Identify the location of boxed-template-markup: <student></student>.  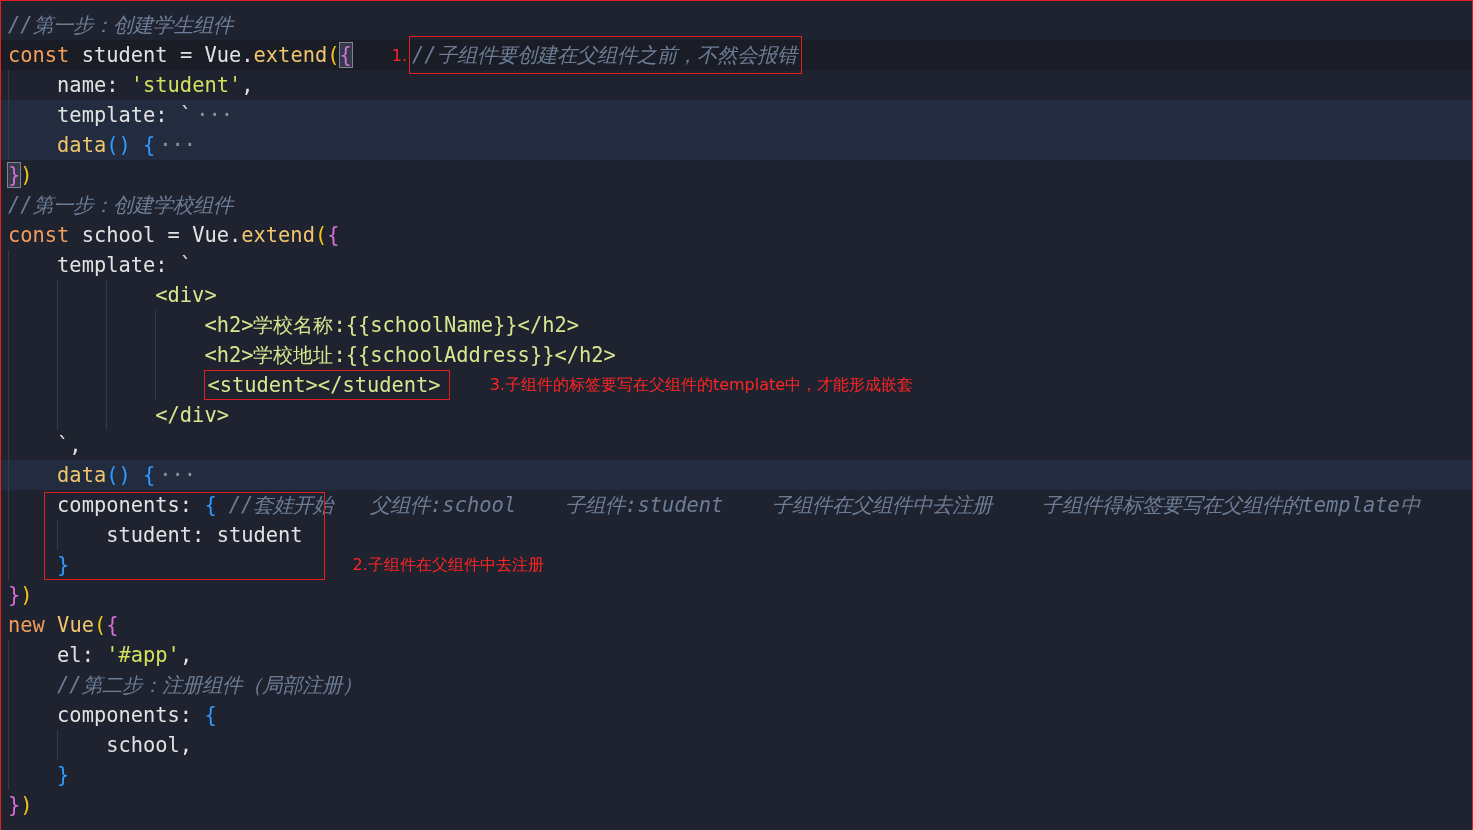
(327, 385).